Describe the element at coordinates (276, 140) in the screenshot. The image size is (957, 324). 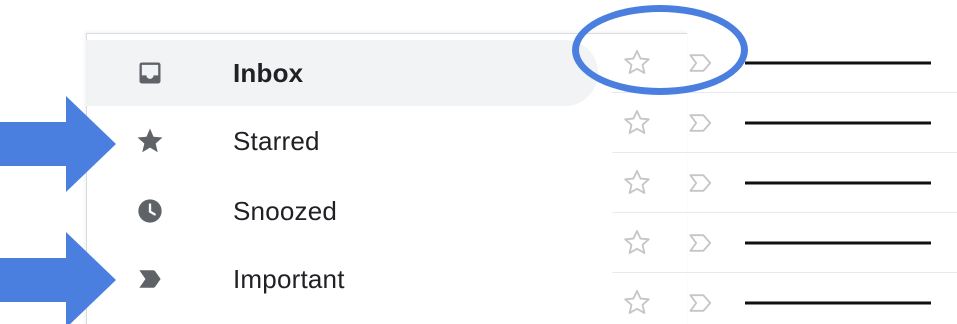
I see `sidebar-item-label: Starred` at that location.